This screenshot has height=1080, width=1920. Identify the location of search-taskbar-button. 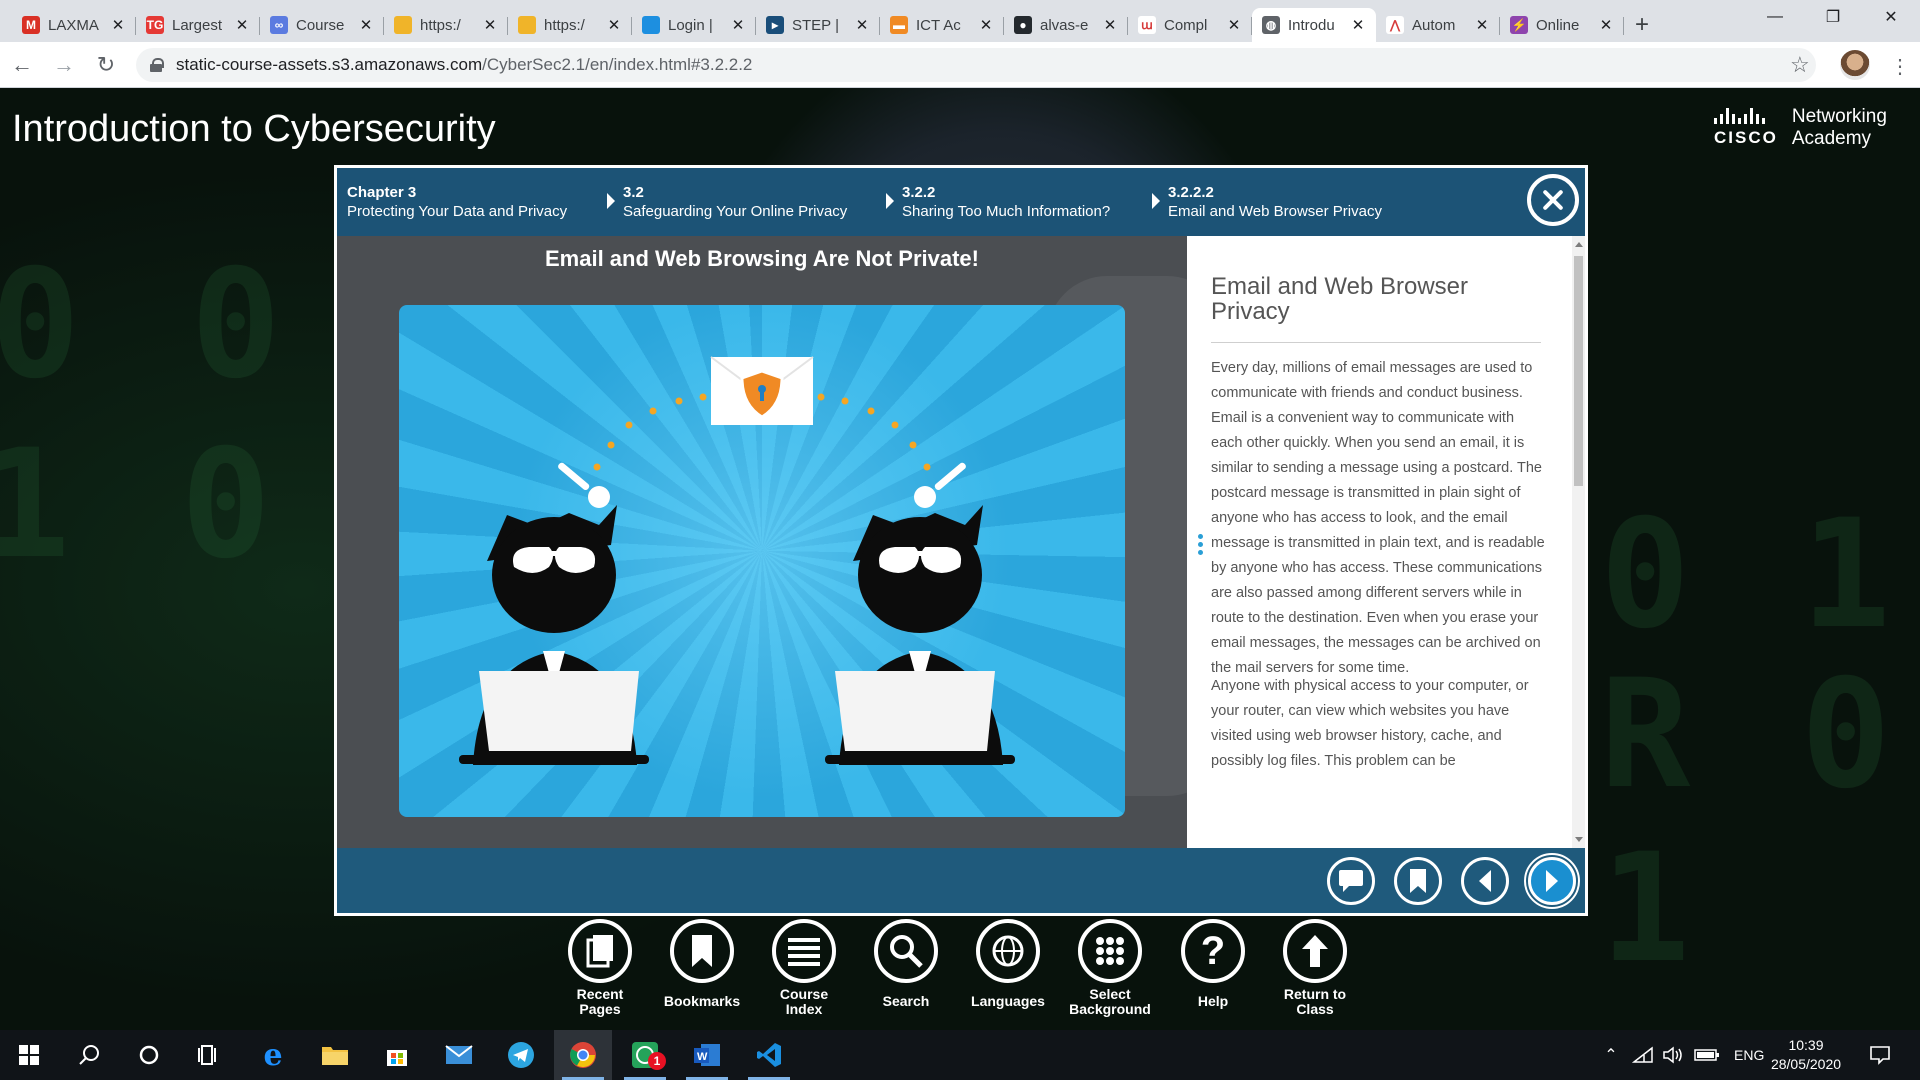
(89, 1055).